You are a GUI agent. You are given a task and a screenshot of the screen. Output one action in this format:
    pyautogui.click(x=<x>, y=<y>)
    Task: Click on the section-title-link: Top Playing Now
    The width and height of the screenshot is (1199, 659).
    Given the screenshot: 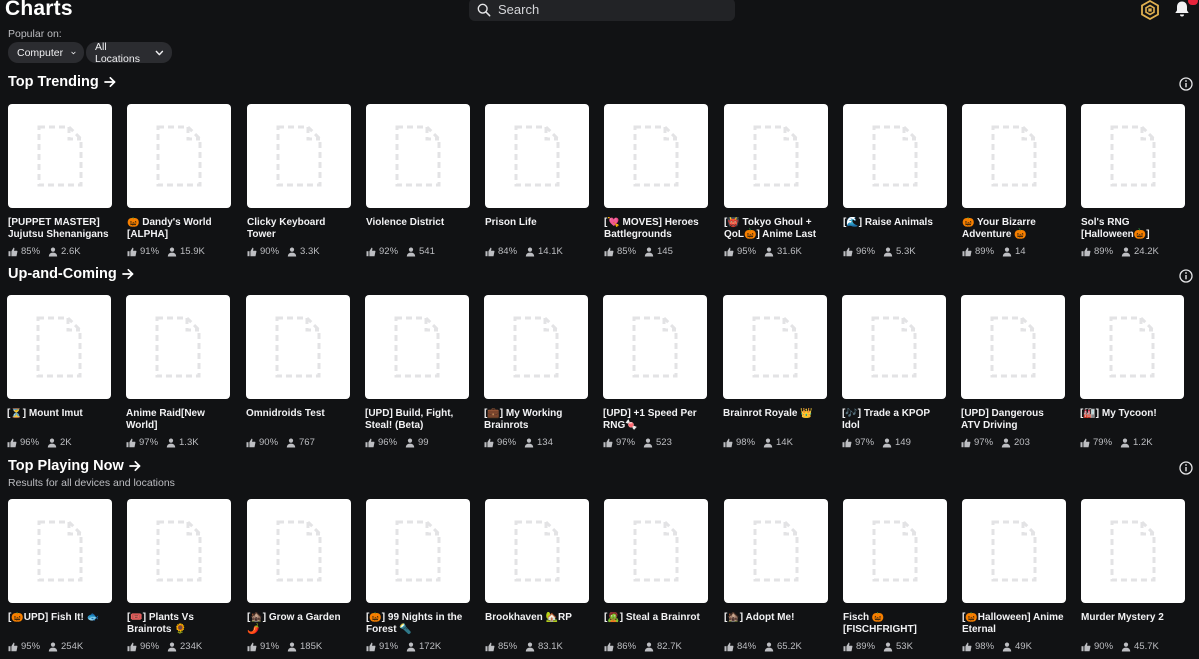 What is the action you would take?
    pyautogui.click(x=74, y=466)
    